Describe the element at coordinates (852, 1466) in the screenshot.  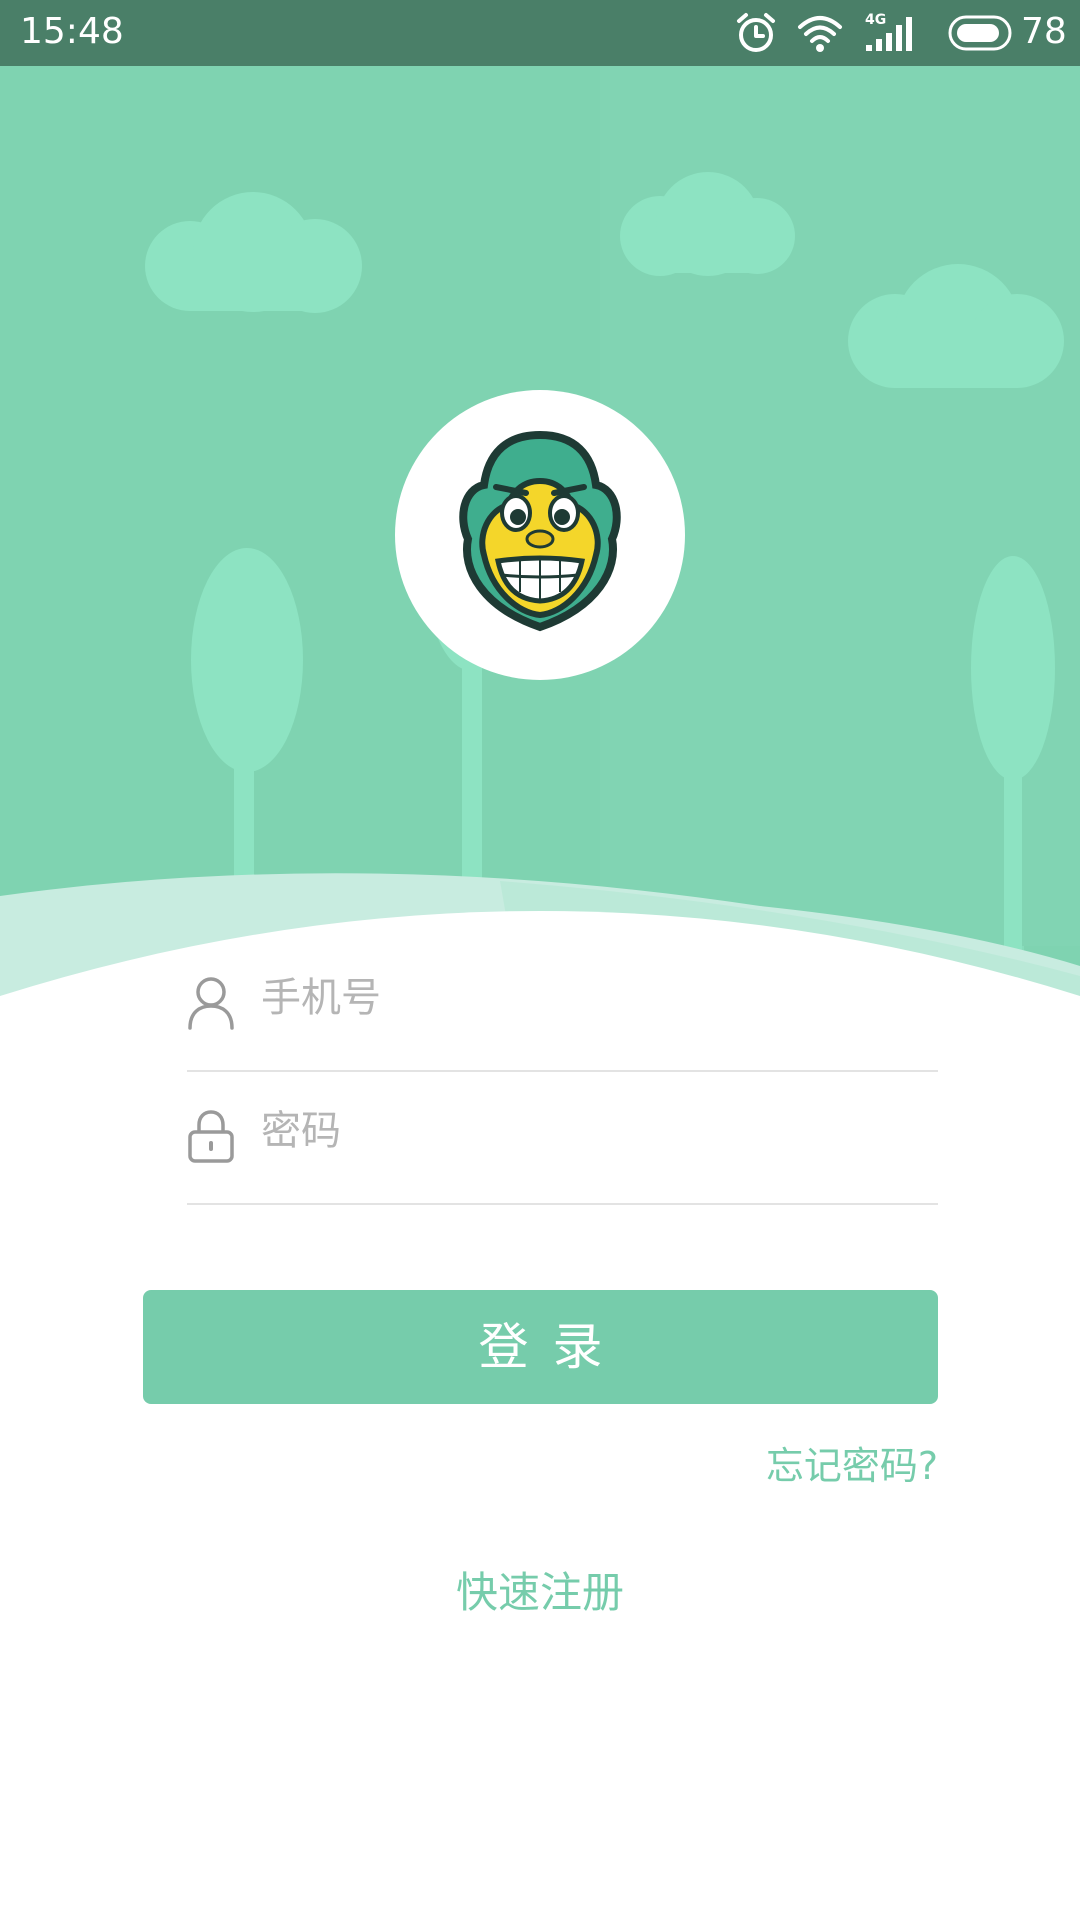
I see `forgot-password-link: 忘记密码?` at that location.